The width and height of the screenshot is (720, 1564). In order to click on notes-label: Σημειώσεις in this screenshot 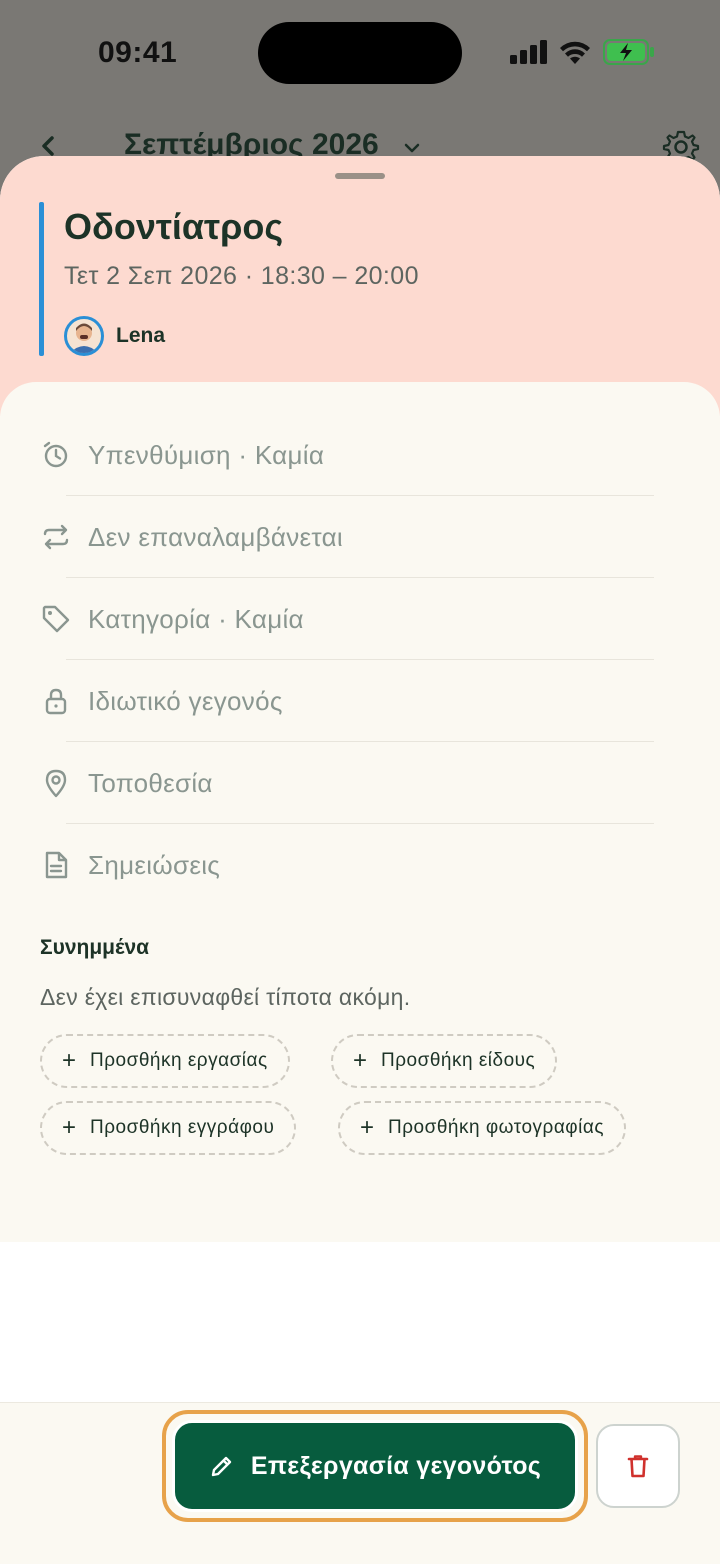, I will do `click(154, 864)`.